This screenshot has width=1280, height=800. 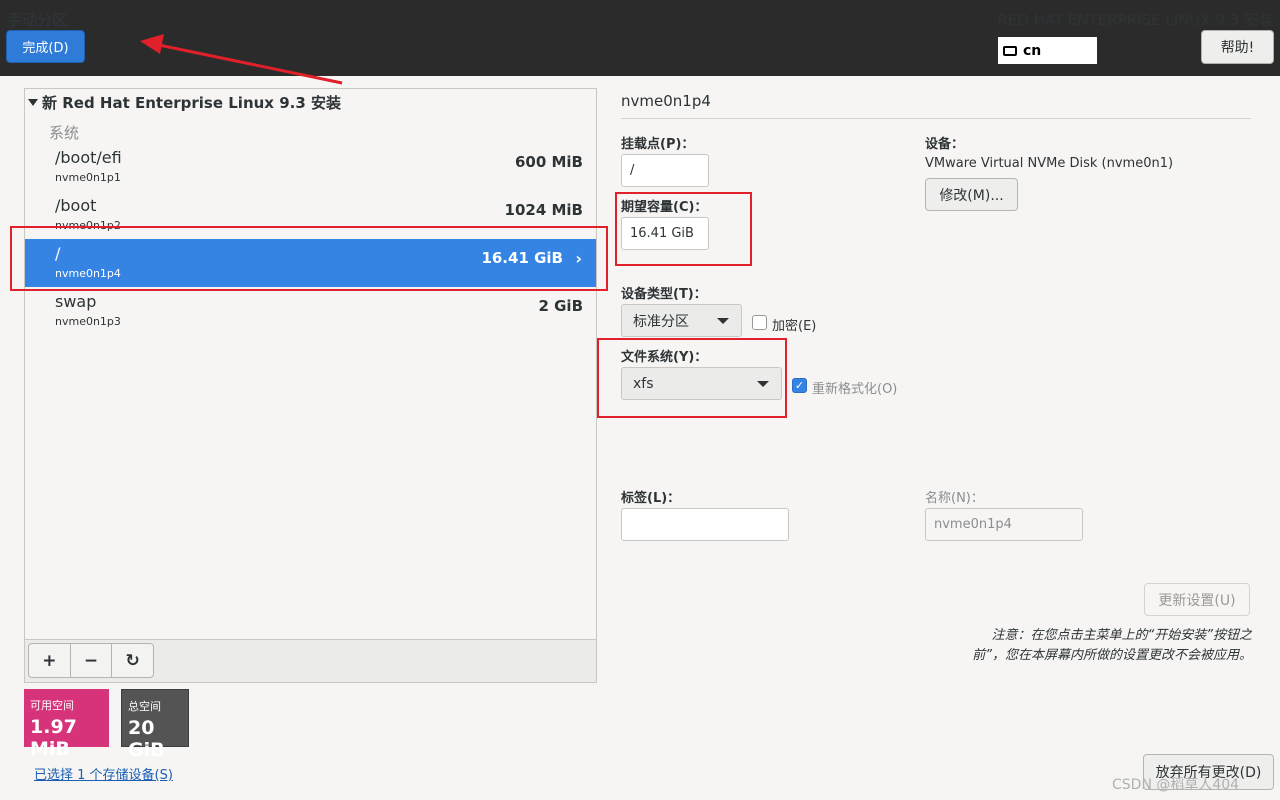 What do you see at coordinates (658, 144) in the screenshot?
I see `mount-point-label: 挂载点(P)：` at bounding box center [658, 144].